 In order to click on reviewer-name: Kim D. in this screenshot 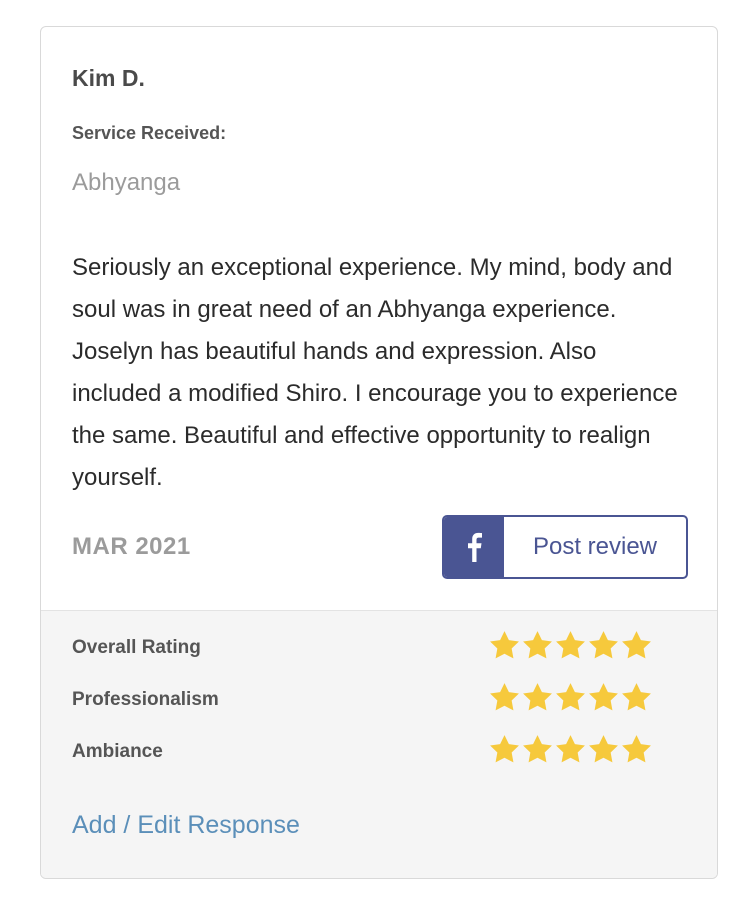, I will do `click(108, 78)`.